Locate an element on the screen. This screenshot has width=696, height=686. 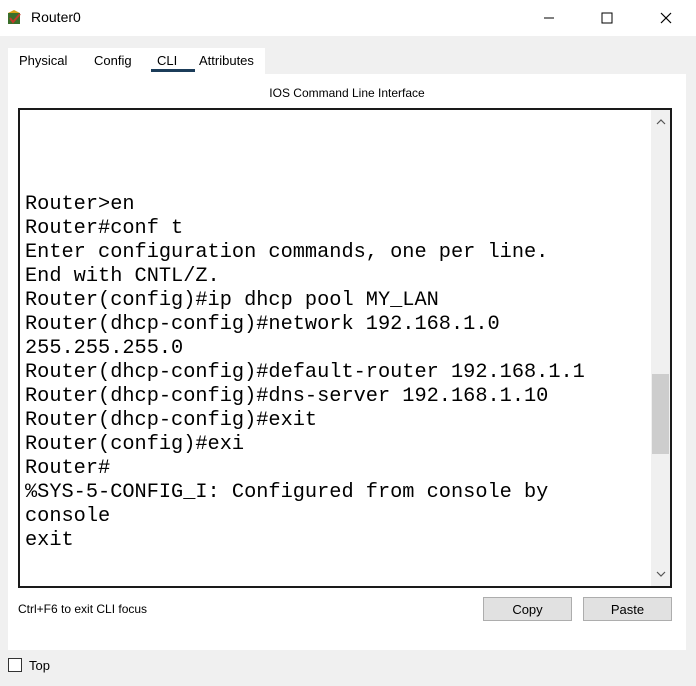
copy-button: Copy is located at coordinates (527, 609).